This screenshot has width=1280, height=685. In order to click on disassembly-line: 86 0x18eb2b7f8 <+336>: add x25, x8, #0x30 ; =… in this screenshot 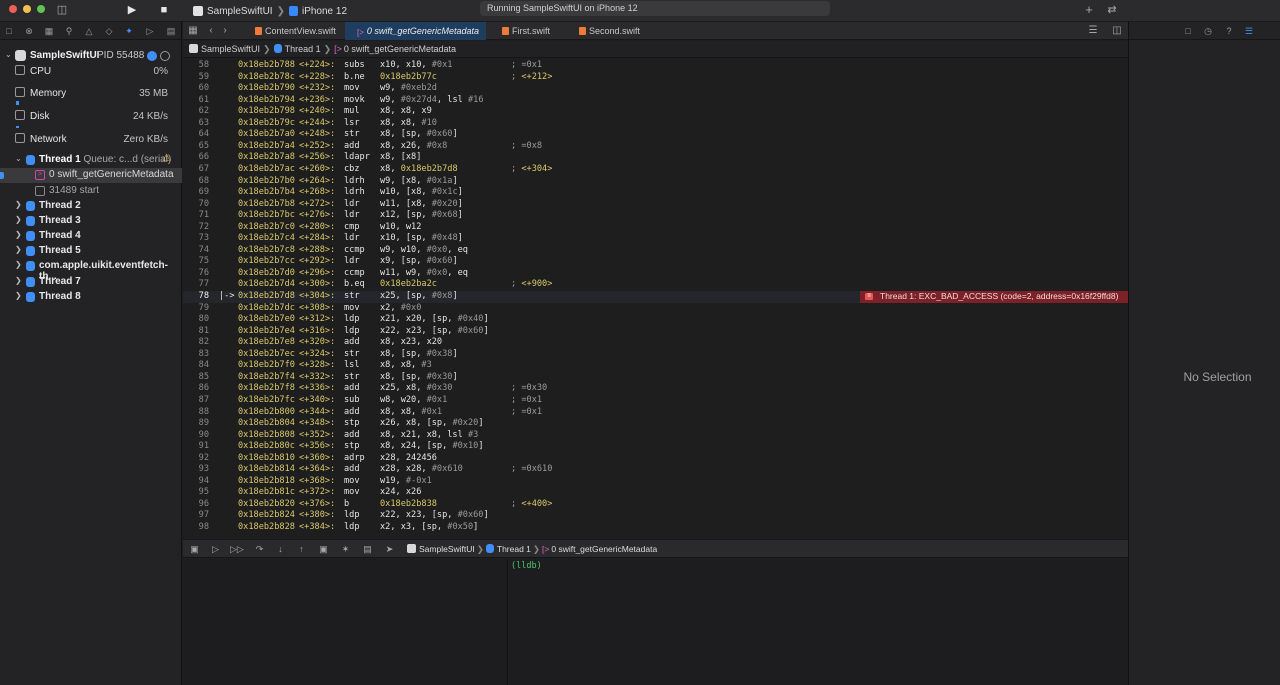, I will do `click(655, 389)`.